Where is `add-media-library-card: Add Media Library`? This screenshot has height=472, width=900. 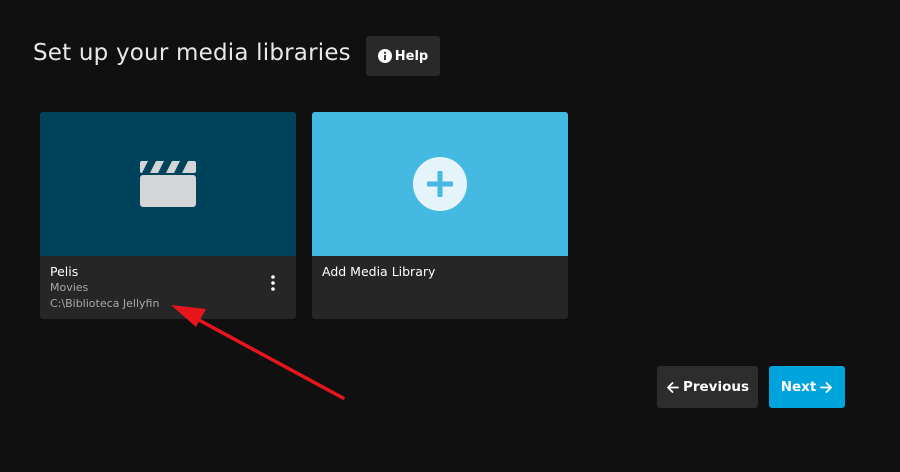
add-media-library-card: Add Media Library is located at coordinates (440, 215).